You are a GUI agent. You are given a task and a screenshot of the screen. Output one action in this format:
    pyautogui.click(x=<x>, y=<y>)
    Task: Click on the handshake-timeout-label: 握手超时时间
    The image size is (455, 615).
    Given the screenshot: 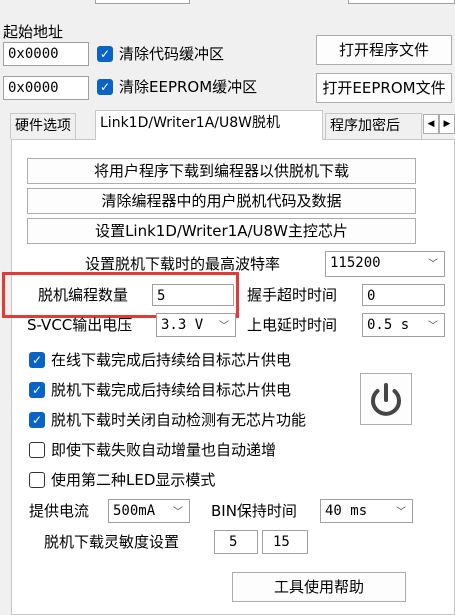 What is the action you would take?
    pyautogui.click(x=292, y=295)
    